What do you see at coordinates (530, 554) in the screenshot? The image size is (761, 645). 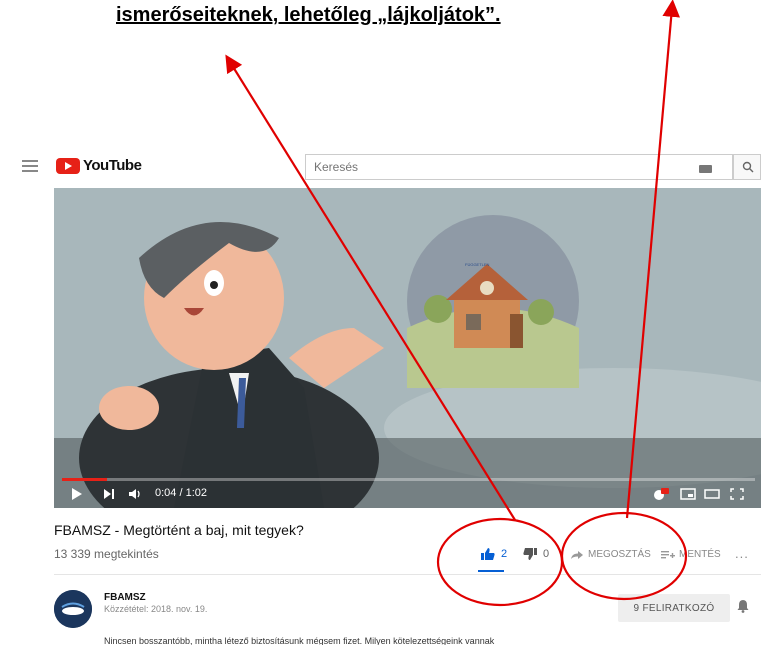 I see `thumbs-down-icon` at bounding box center [530, 554].